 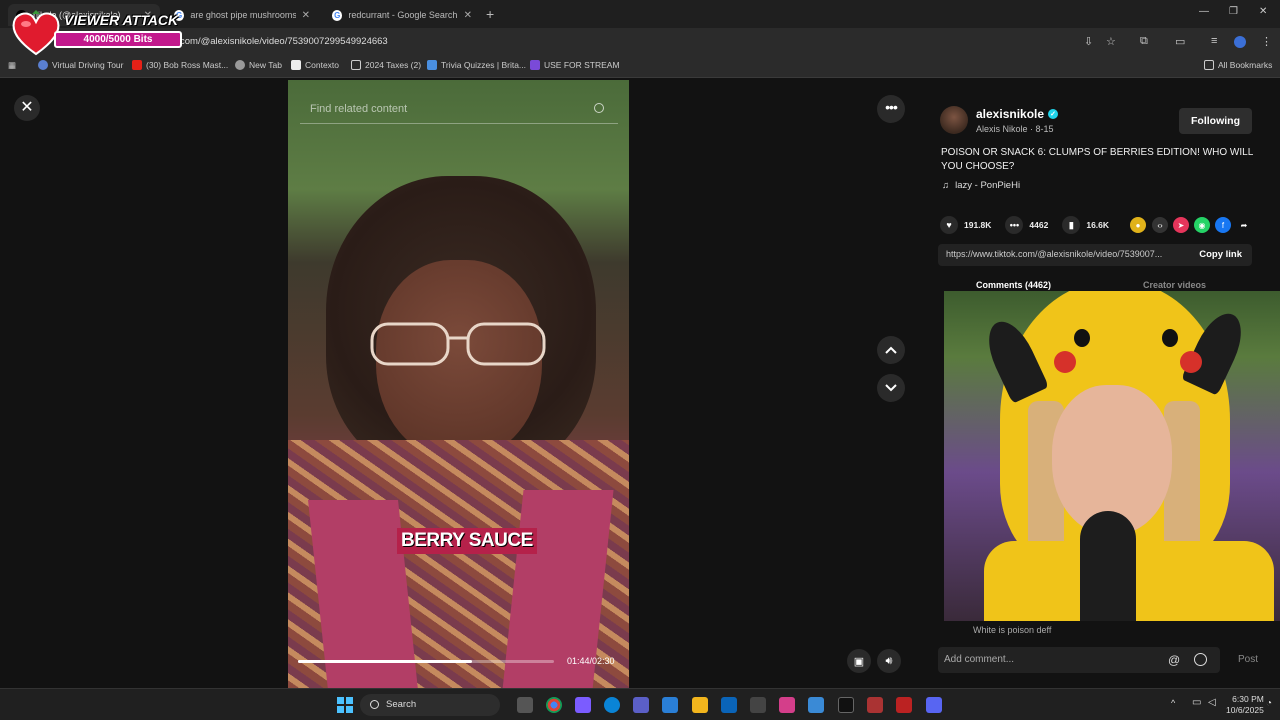 I want to click on windows-taskbar: Search ^ ▭ ◁ 6:30 PM 10/6/2025 ◔, so click(x=640, y=704).